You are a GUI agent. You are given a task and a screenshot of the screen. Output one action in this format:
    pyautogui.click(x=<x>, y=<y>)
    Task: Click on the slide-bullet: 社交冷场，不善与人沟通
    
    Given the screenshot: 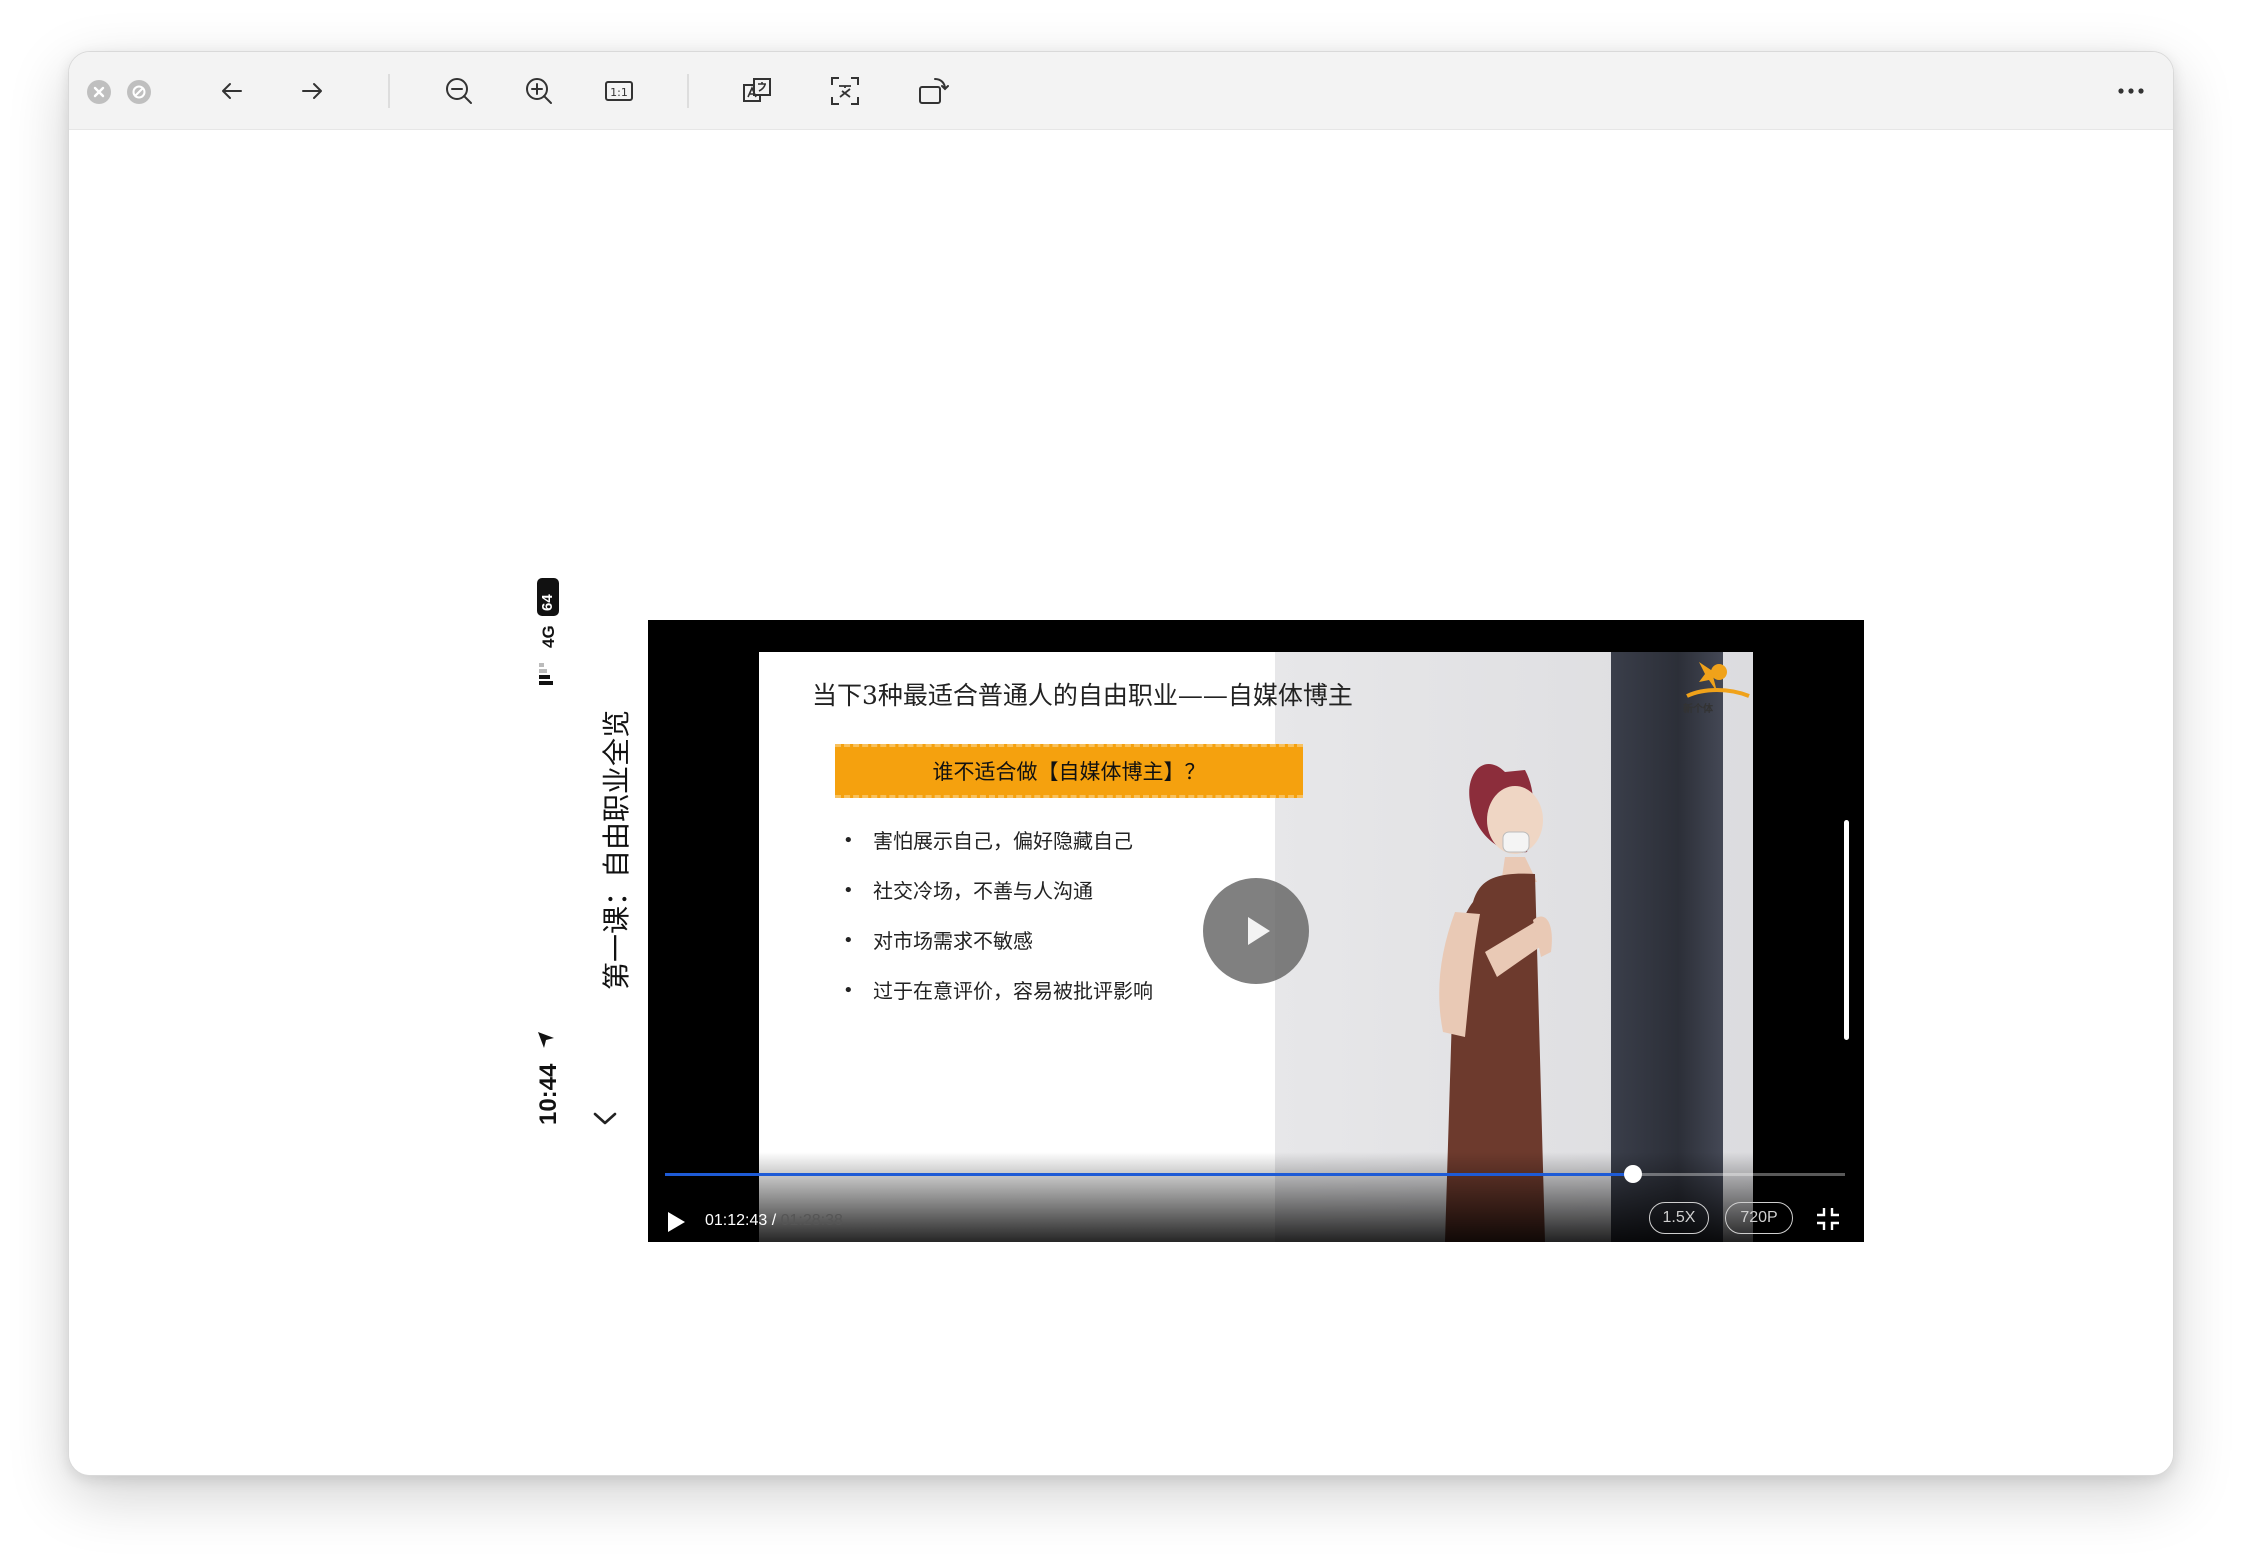 What is the action you would take?
    pyautogui.click(x=997, y=891)
    